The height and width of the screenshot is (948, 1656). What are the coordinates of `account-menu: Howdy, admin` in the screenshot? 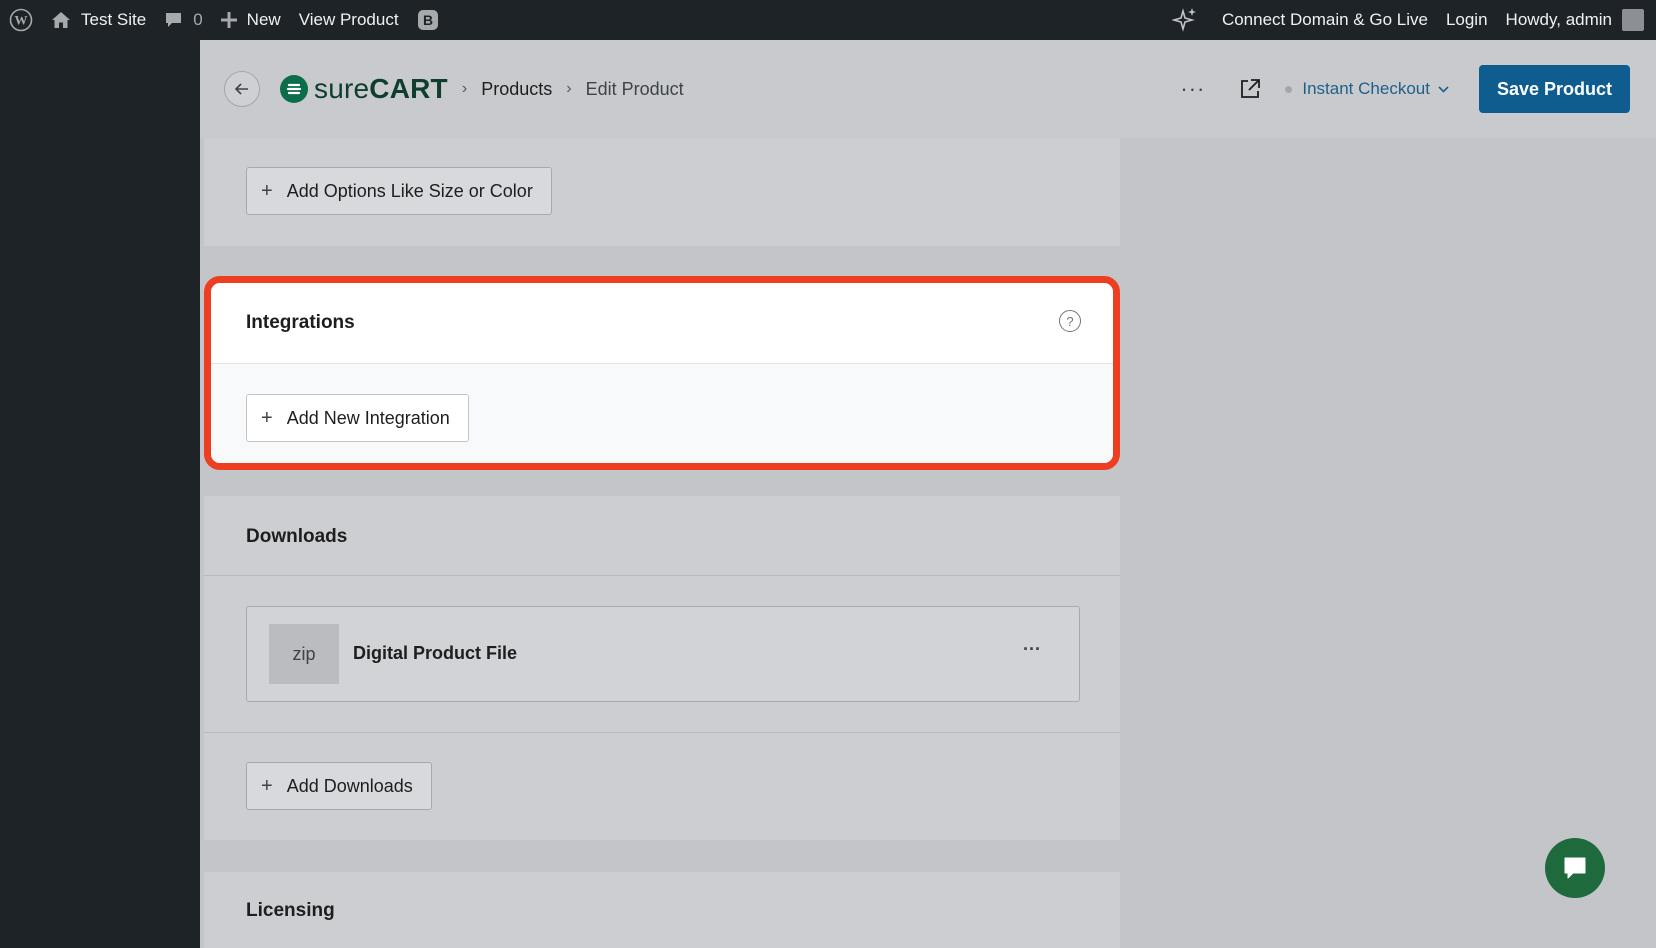 It's located at (1576, 20).